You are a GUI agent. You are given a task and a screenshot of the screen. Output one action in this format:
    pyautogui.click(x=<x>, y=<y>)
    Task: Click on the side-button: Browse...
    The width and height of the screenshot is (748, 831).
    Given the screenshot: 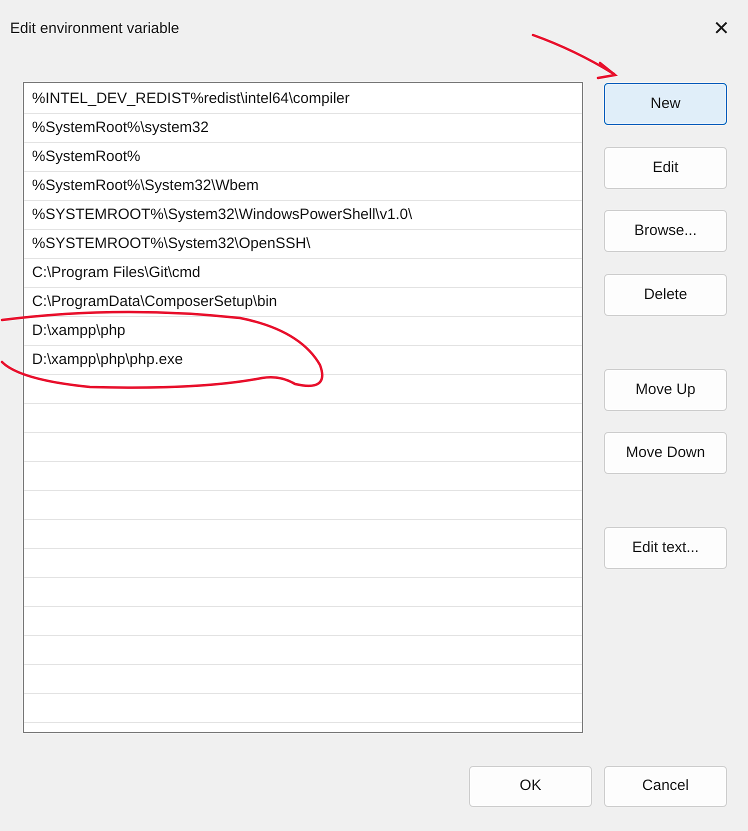 What is the action you would take?
    pyautogui.click(x=665, y=231)
    